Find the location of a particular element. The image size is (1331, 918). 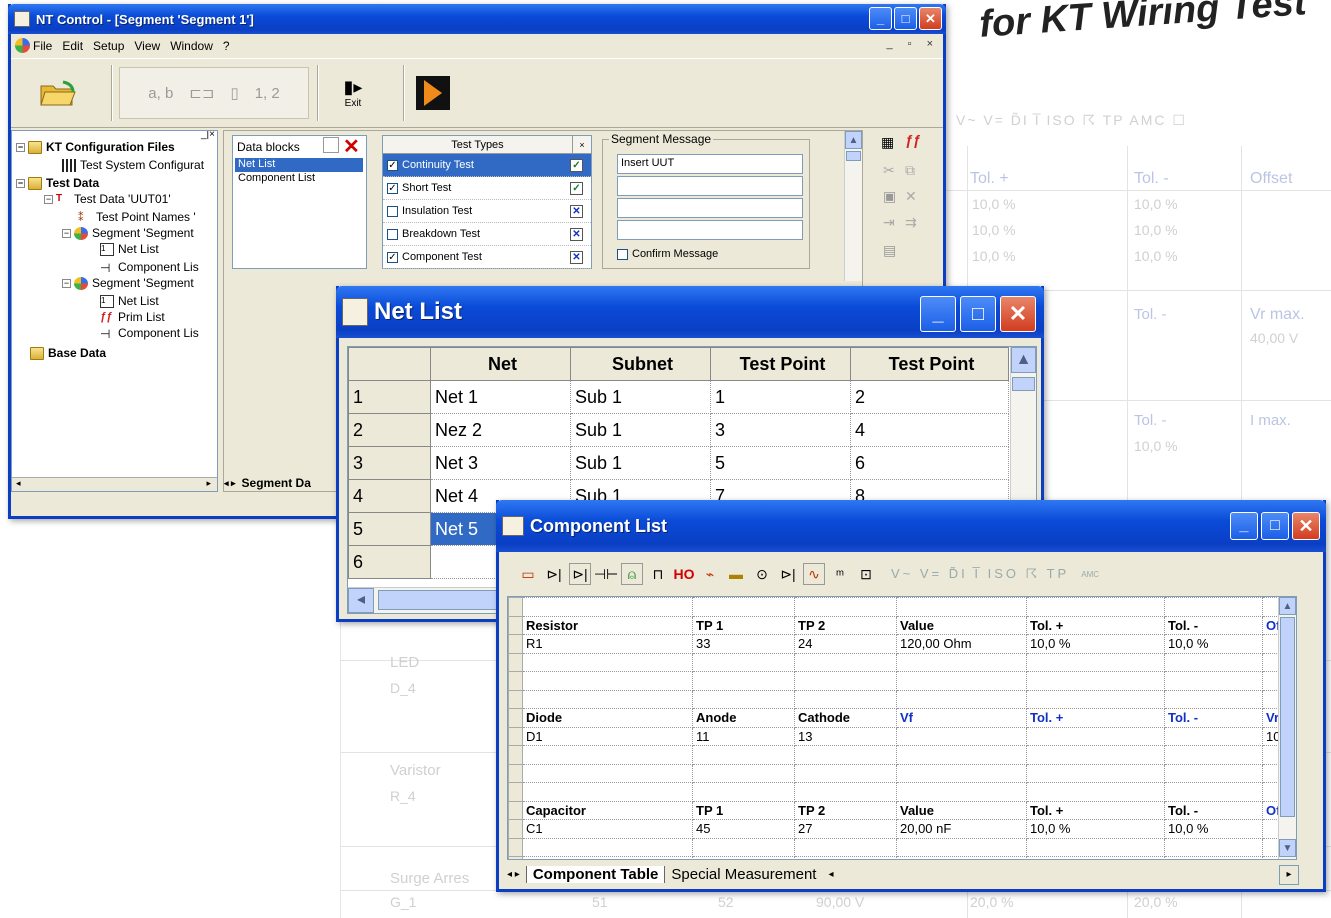

numeric-mode-label: 1, 2 is located at coordinates (267, 93).